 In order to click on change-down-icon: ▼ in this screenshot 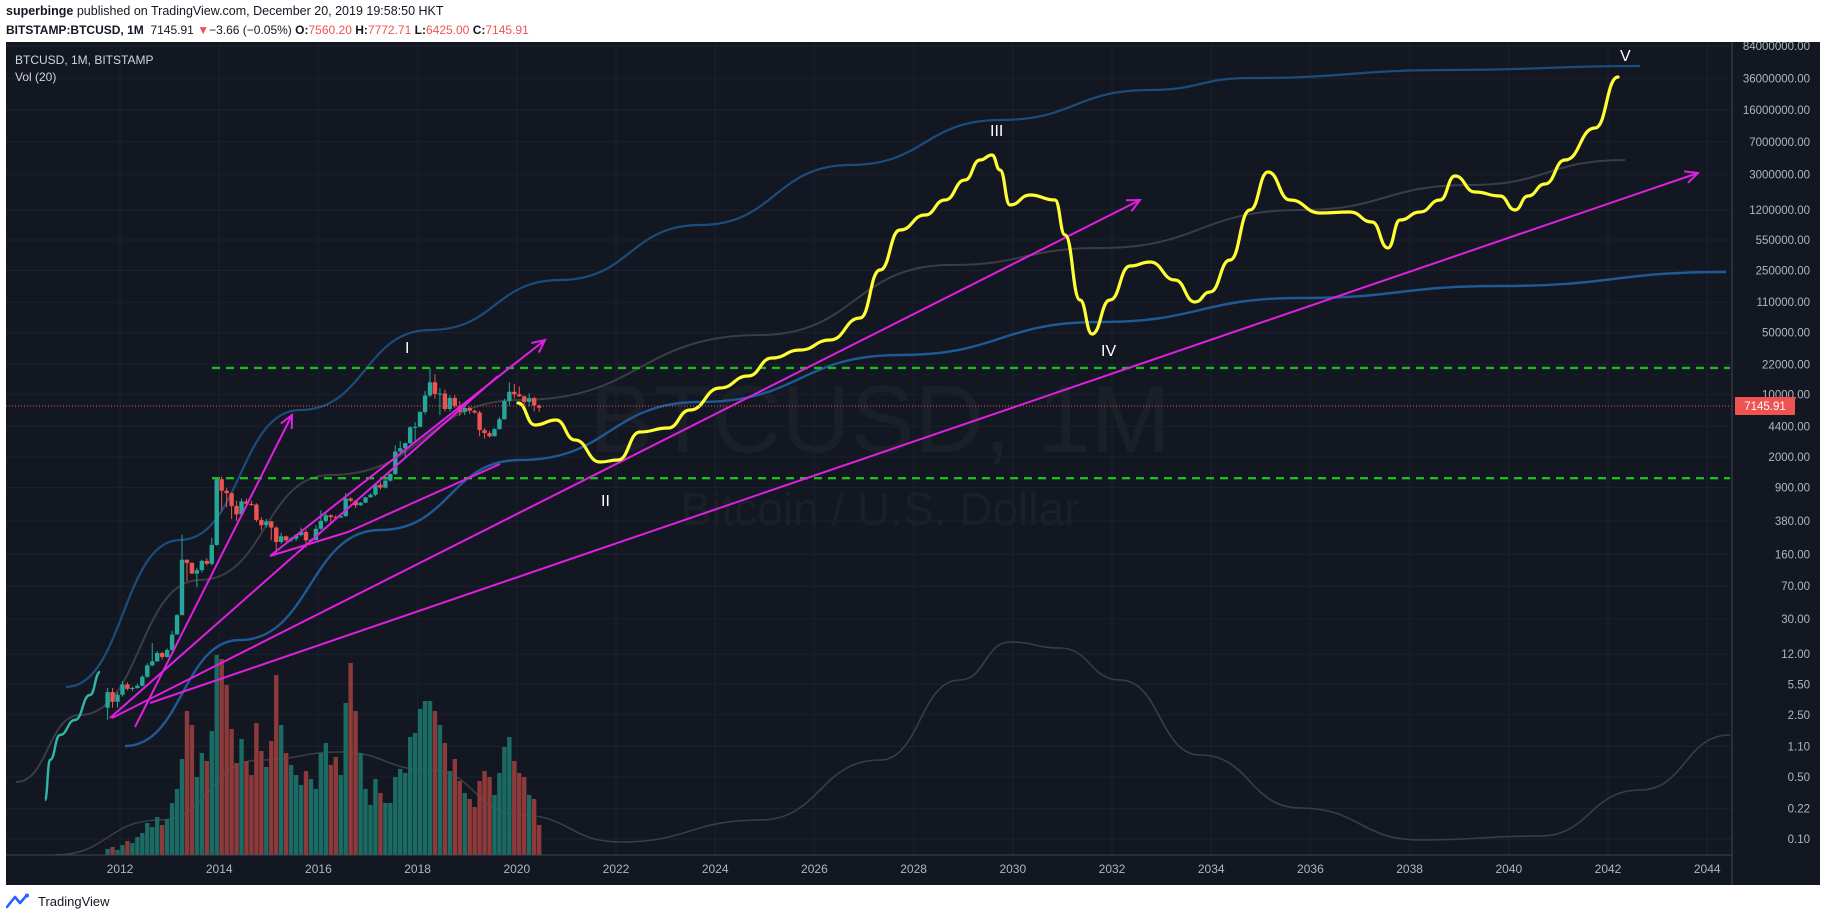, I will do `click(203, 30)`.